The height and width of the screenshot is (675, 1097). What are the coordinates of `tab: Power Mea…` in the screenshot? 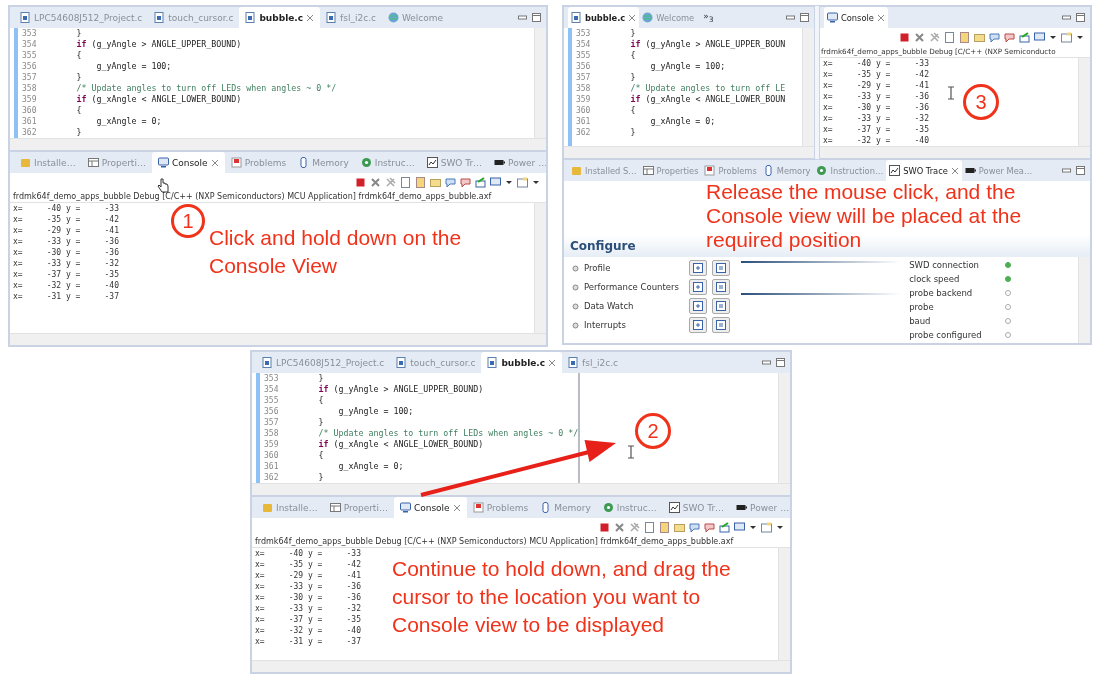 It's located at (998, 170).